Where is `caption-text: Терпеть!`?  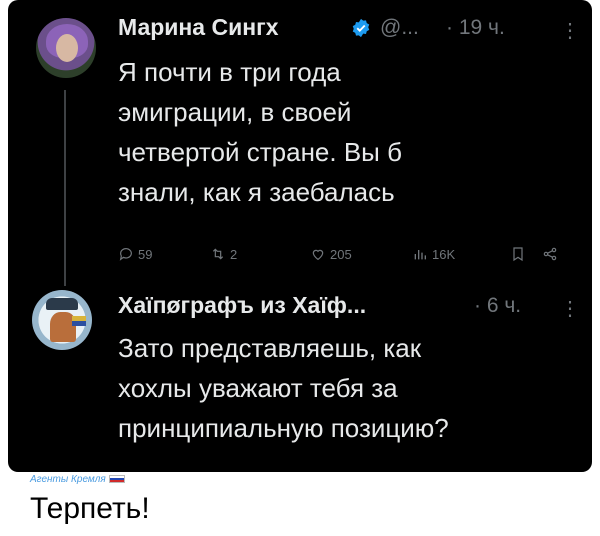 caption-text: Терпеть! is located at coordinates (90, 508).